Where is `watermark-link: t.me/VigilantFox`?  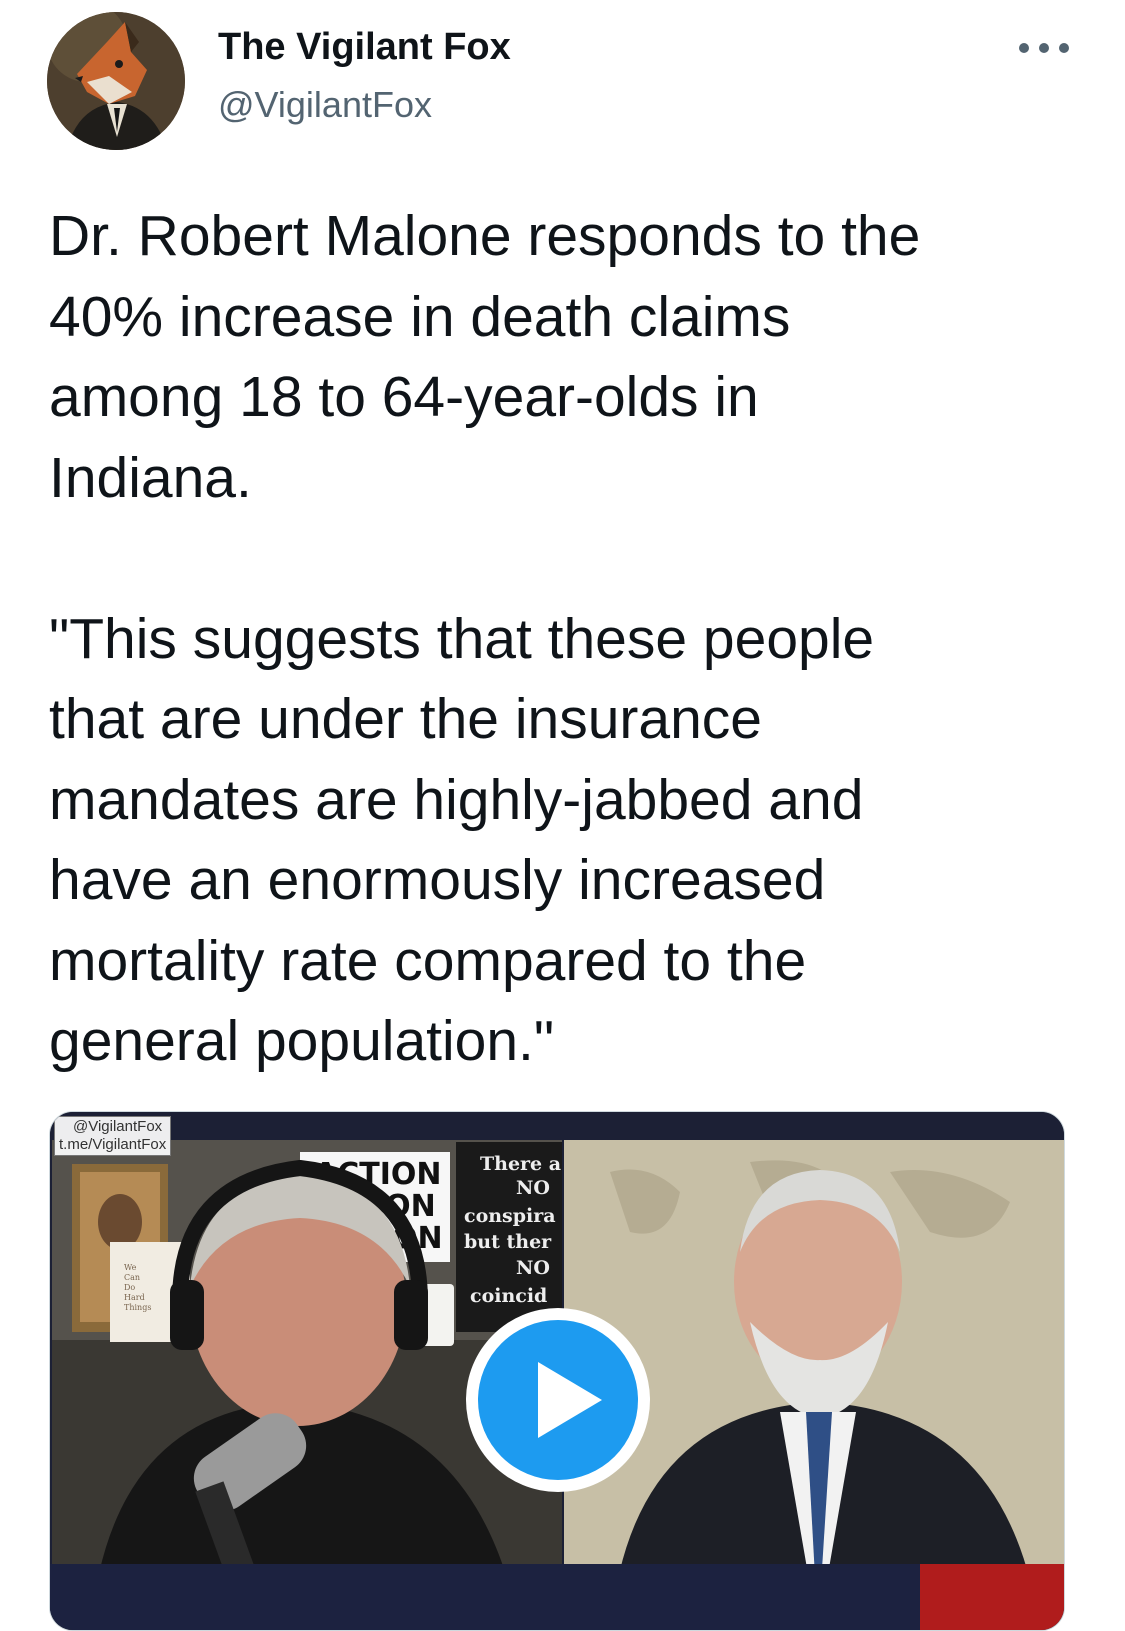
watermark-link: t.me/VigilantFox is located at coordinates (113, 1144).